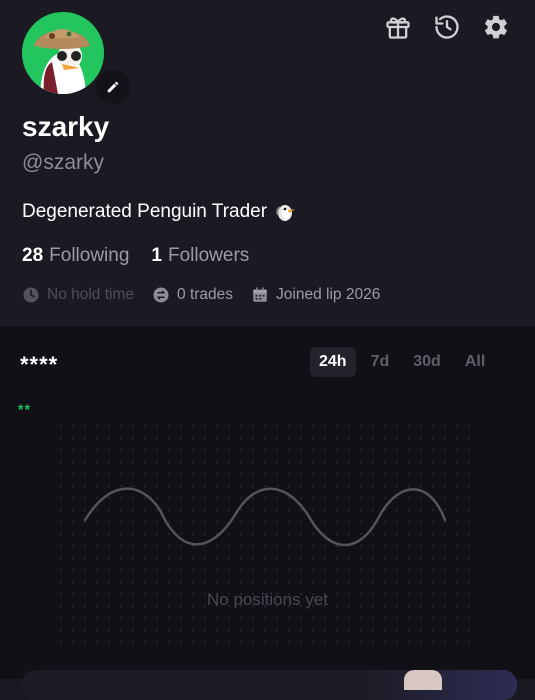 This screenshot has width=535, height=700. I want to click on penguin-avatar-icon, so click(63, 53).